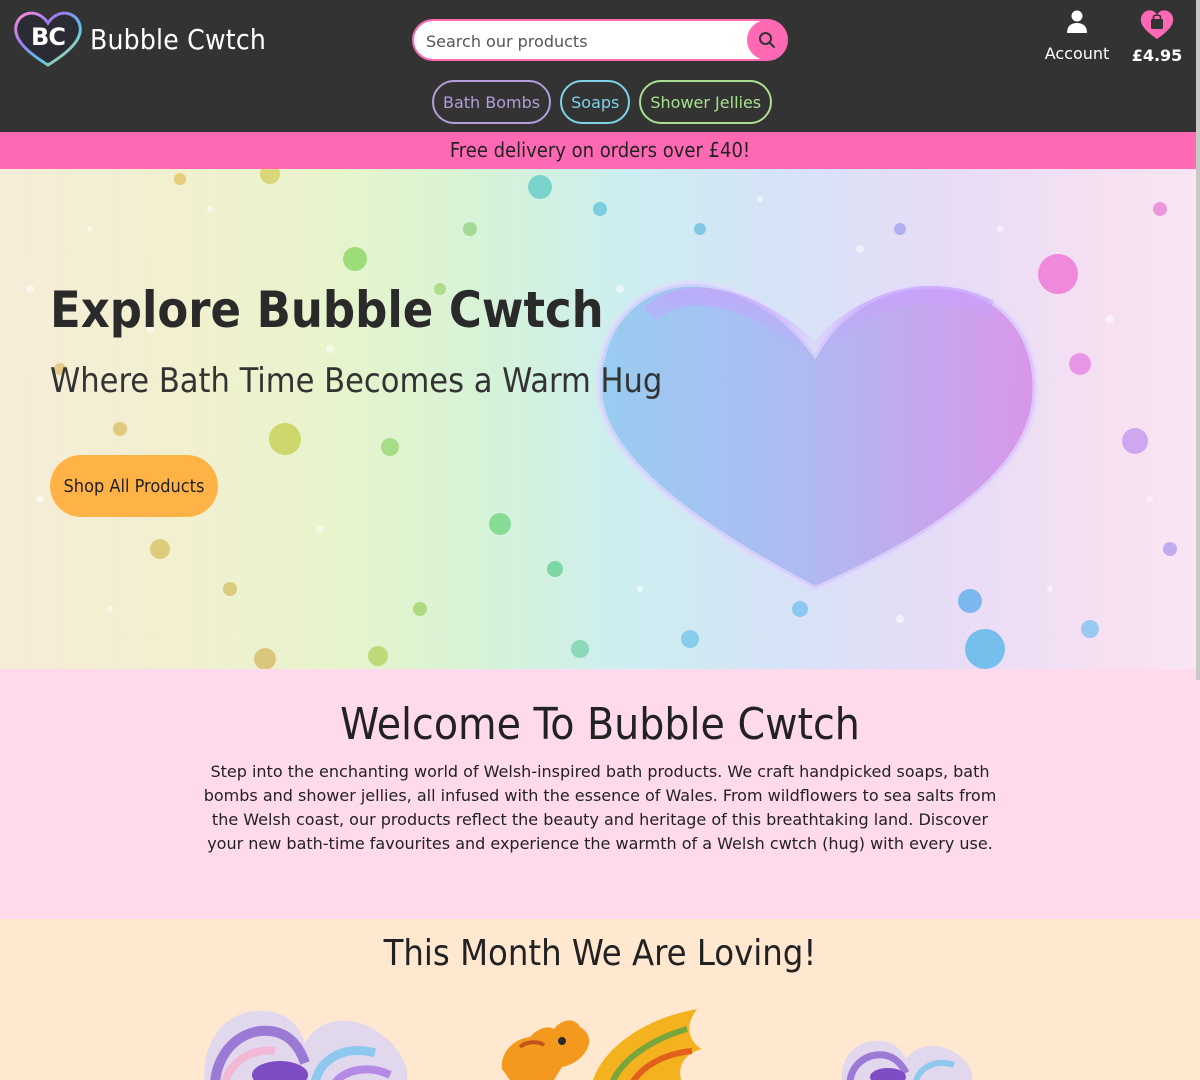 This screenshot has height=1080, width=1200. I want to click on cart-link: £4.95, so click(1157, 36).